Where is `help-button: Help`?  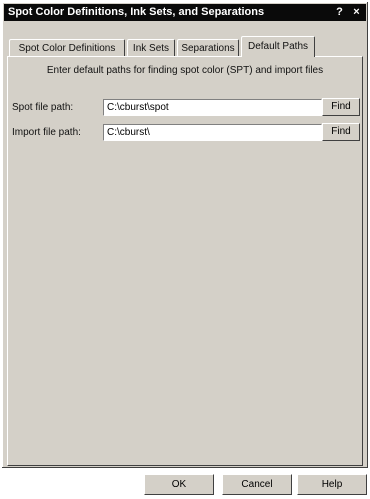
help-button: Help is located at coordinates (332, 484).